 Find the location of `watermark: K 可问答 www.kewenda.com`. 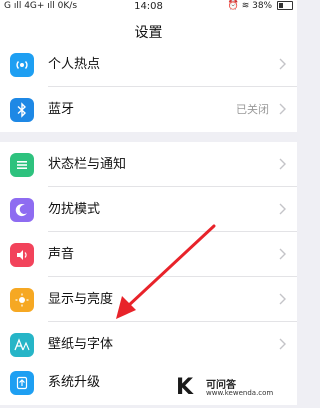

watermark: K 可问答 www.kewenda.com is located at coordinates (226, 387).